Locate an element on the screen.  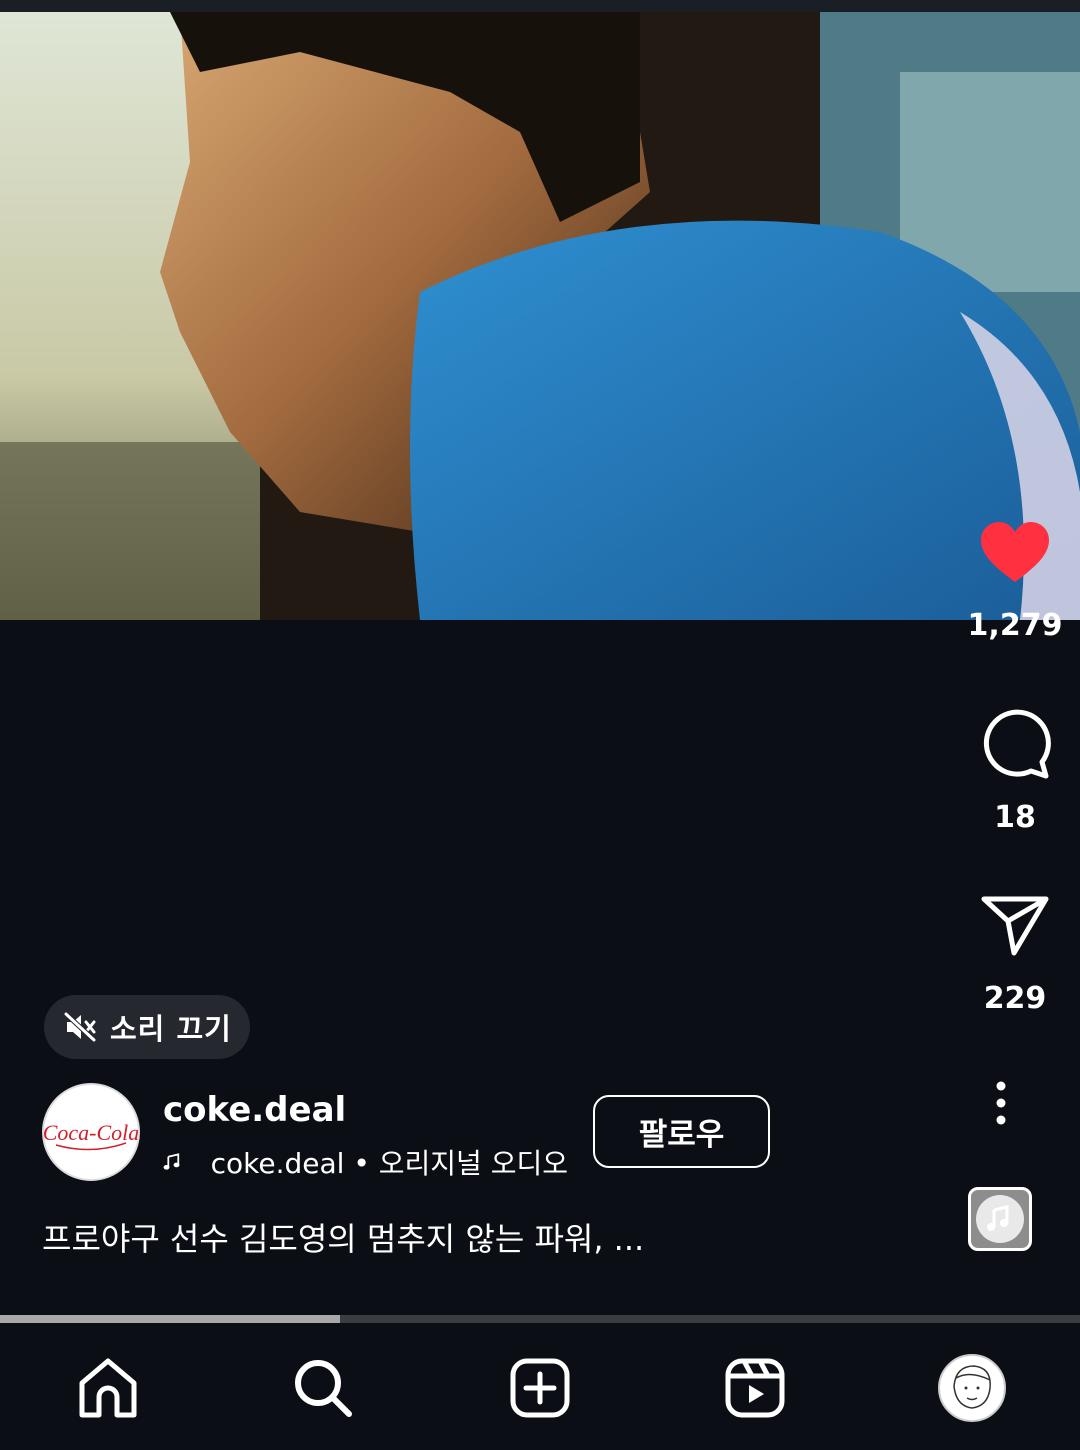
comment-icon is located at coordinates (1015, 744).